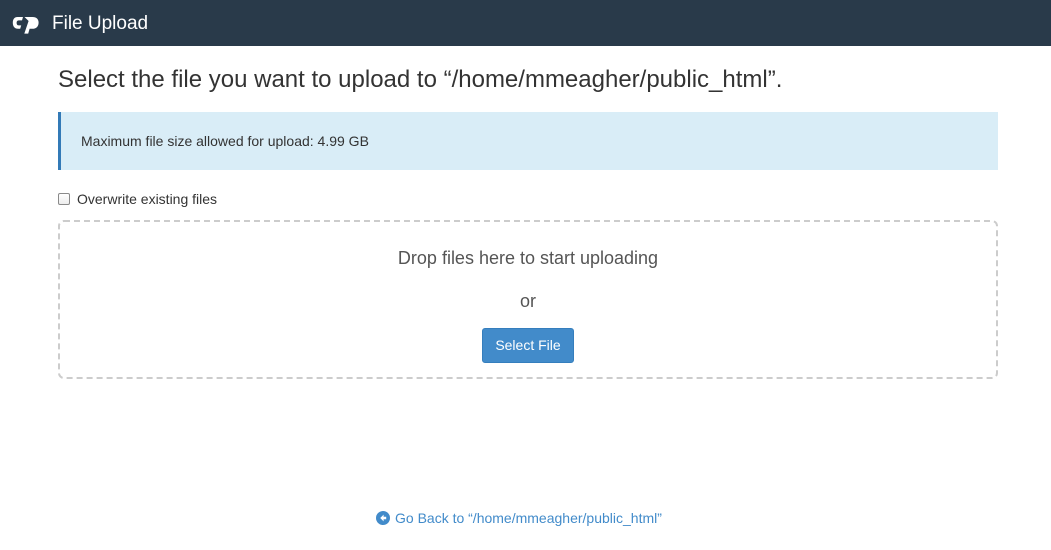 This screenshot has width=1051, height=550. Describe the element at coordinates (64, 199) in the screenshot. I see `overwrite-checkbox` at that location.